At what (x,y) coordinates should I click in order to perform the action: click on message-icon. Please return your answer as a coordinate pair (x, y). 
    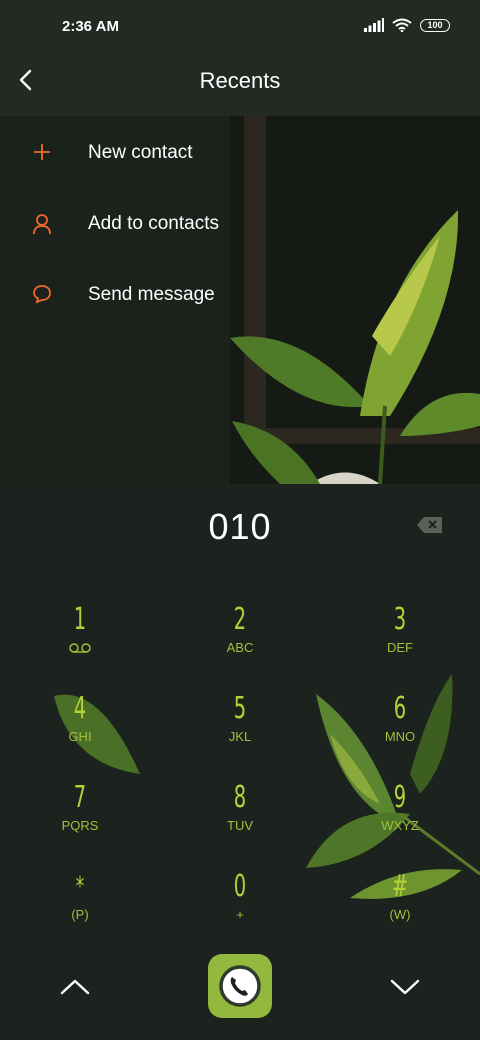
    Looking at the image, I should click on (43, 295).